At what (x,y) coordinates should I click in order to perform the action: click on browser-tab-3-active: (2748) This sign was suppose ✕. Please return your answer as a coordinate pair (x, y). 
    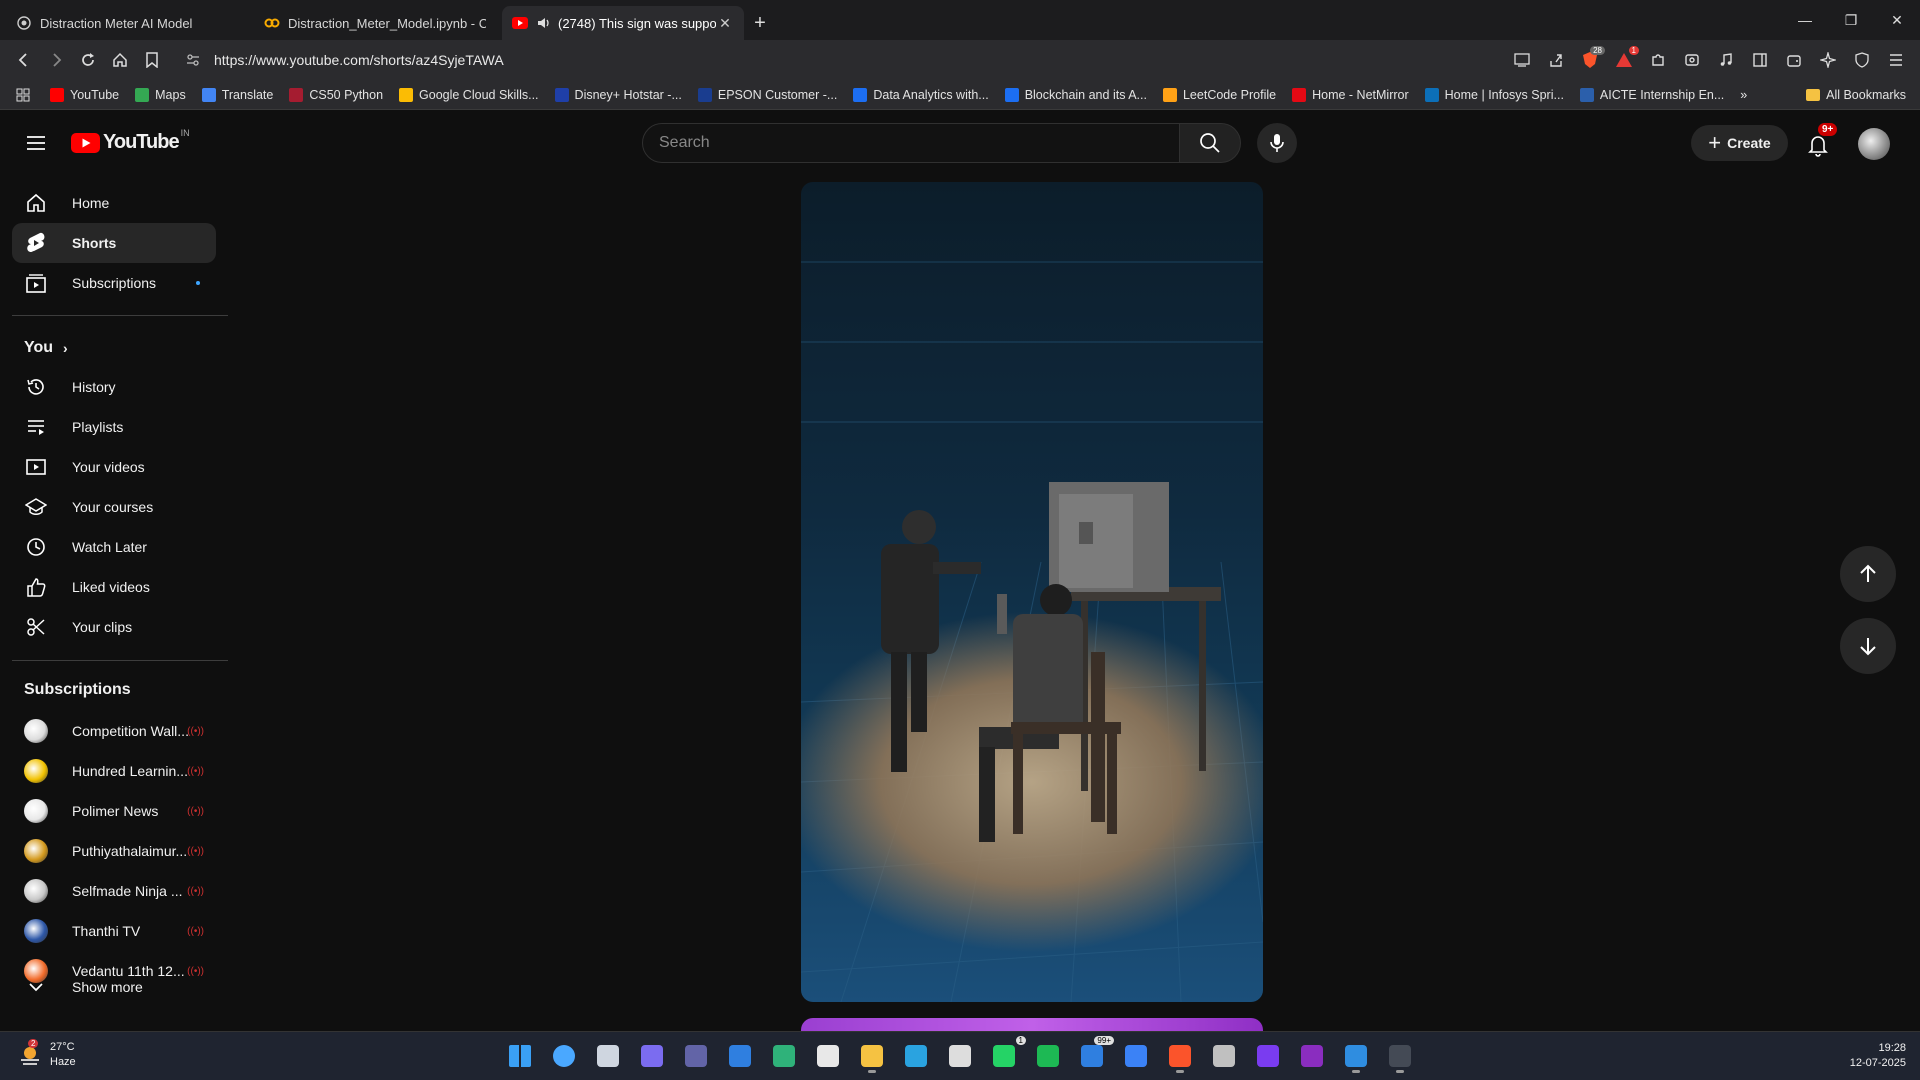
    Looking at the image, I should click on (623, 23).